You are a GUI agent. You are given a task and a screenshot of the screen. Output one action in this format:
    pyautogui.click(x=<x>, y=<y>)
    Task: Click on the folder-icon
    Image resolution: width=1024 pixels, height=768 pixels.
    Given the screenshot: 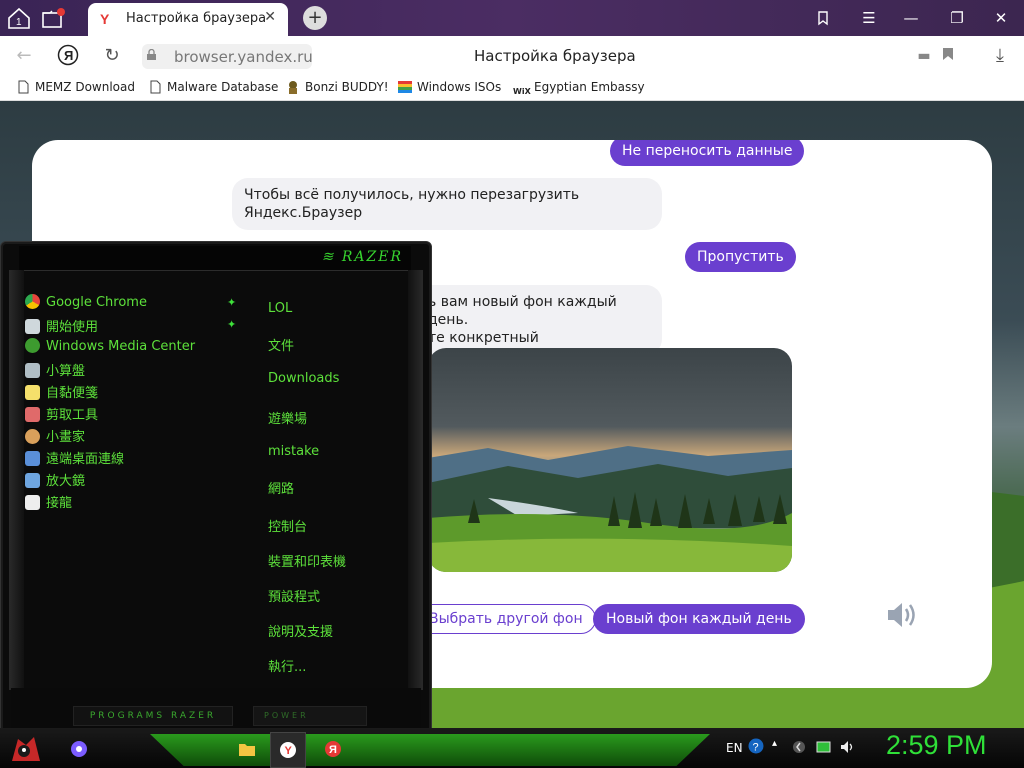 What is the action you would take?
    pyautogui.click(x=247, y=750)
    